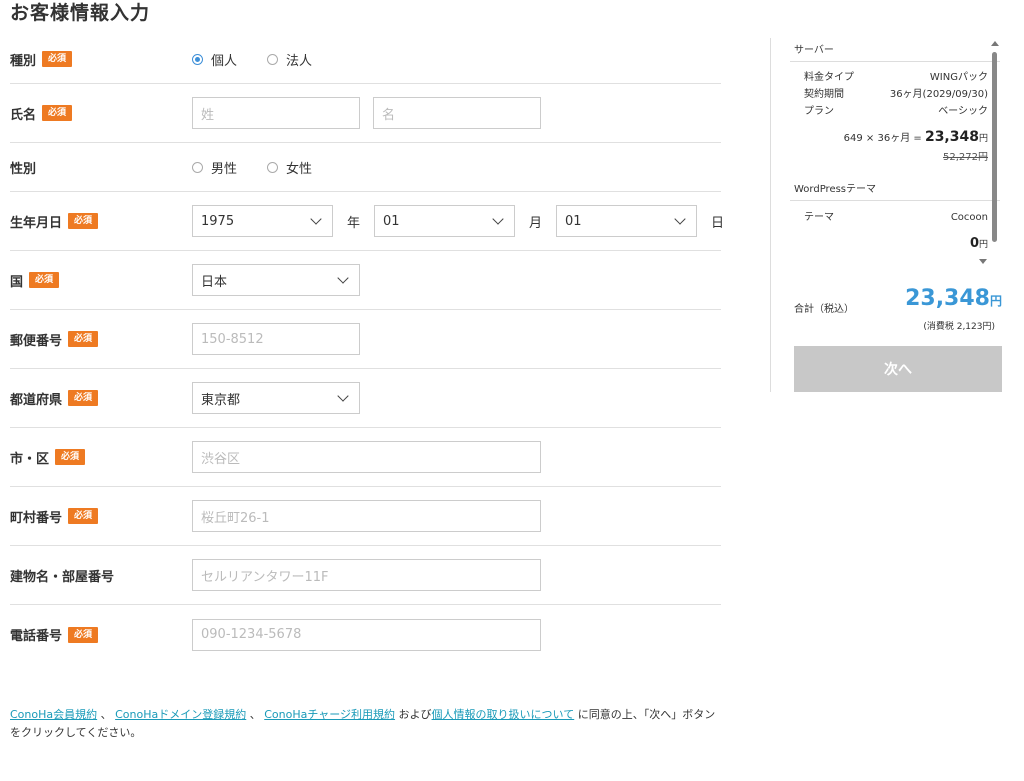  Describe the element at coordinates (983, 261) in the screenshot. I see `scroll-down-icon` at that location.